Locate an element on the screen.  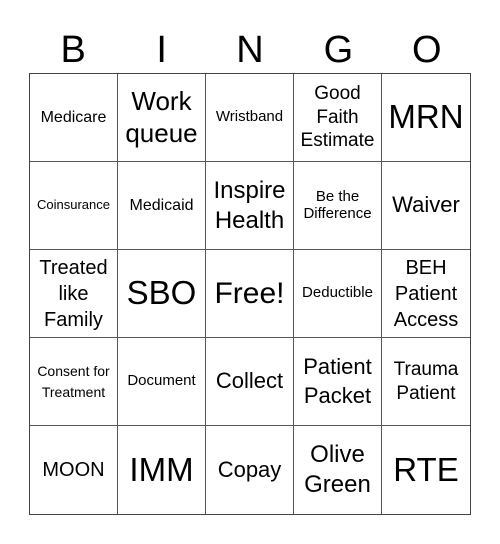
bingo-cell: Olive Green is located at coordinates (338, 470).